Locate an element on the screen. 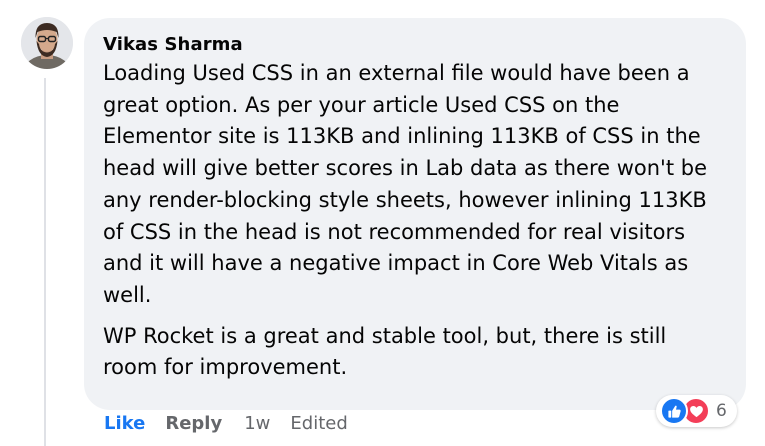  reactions-summary: 6 is located at coordinates (696, 411).